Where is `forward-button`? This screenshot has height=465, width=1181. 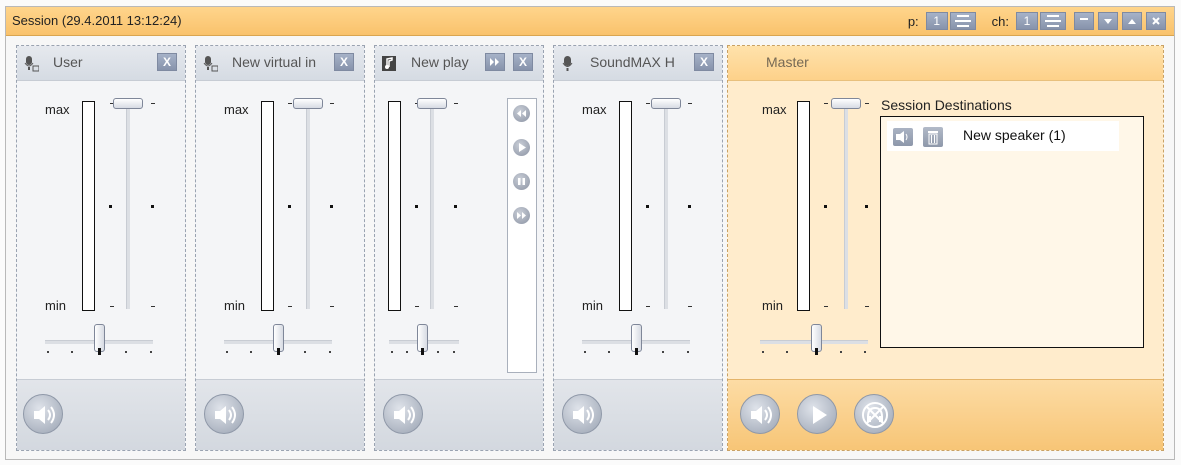
forward-button is located at coordinates (495, 62).